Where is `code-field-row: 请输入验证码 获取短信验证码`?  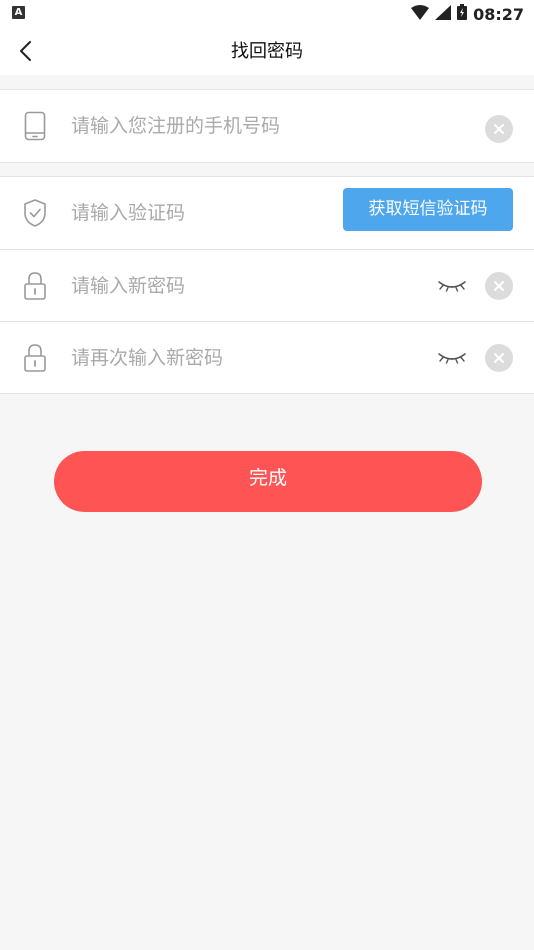
code-field-row: 请输入验证码 获取短信验证码 is located at coordinates (267, 213).